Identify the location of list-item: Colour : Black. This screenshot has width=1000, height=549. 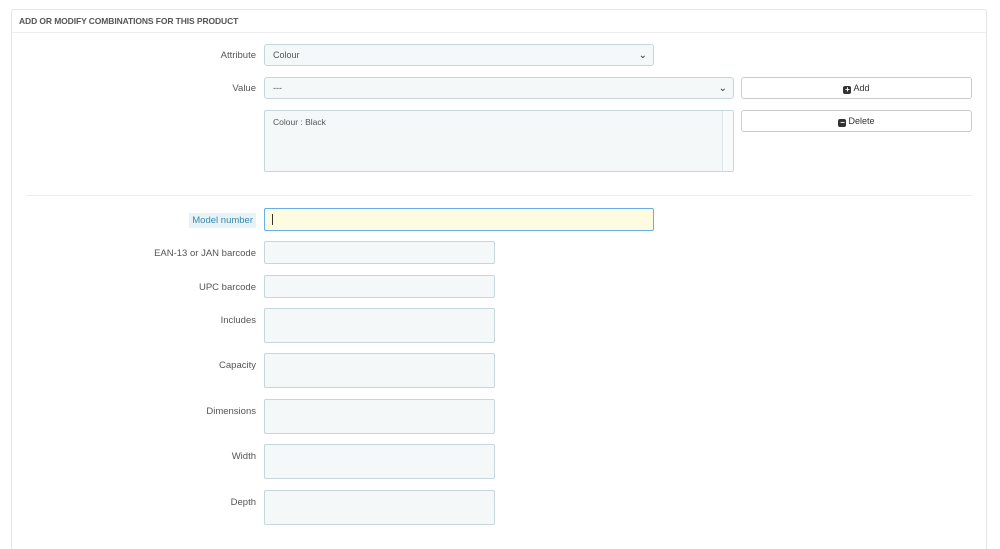
(499, 122).